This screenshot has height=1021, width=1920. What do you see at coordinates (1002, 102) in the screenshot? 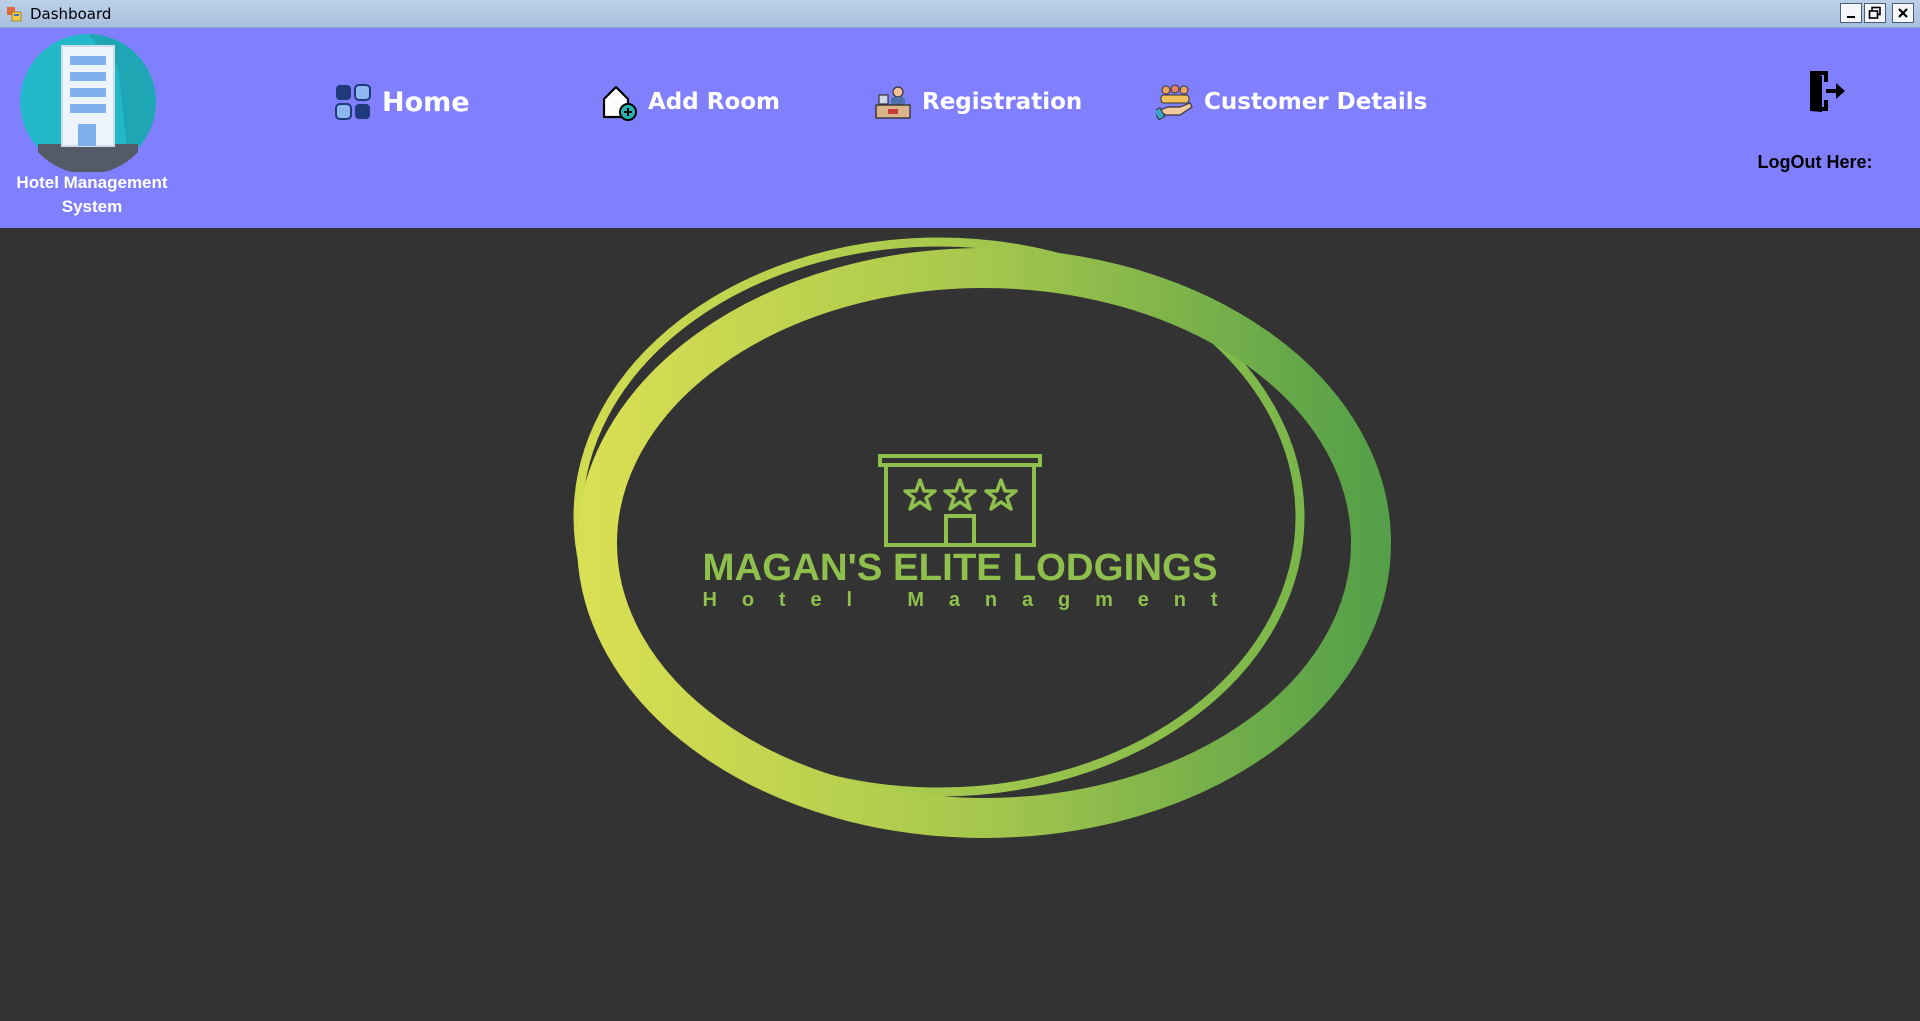
I see `nav-registration-label: Registration` at bounding box center [1002, 102].